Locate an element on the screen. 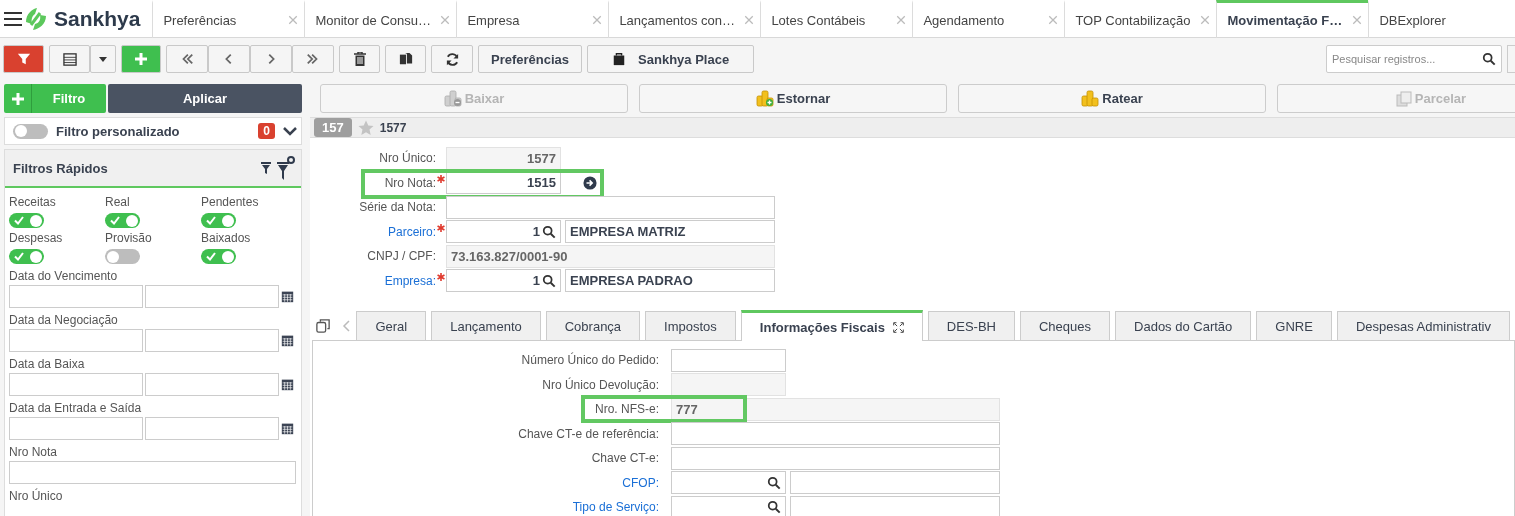 The image size is (1515, 516). app-tab: Empresa is located at coordinates (532, 19).